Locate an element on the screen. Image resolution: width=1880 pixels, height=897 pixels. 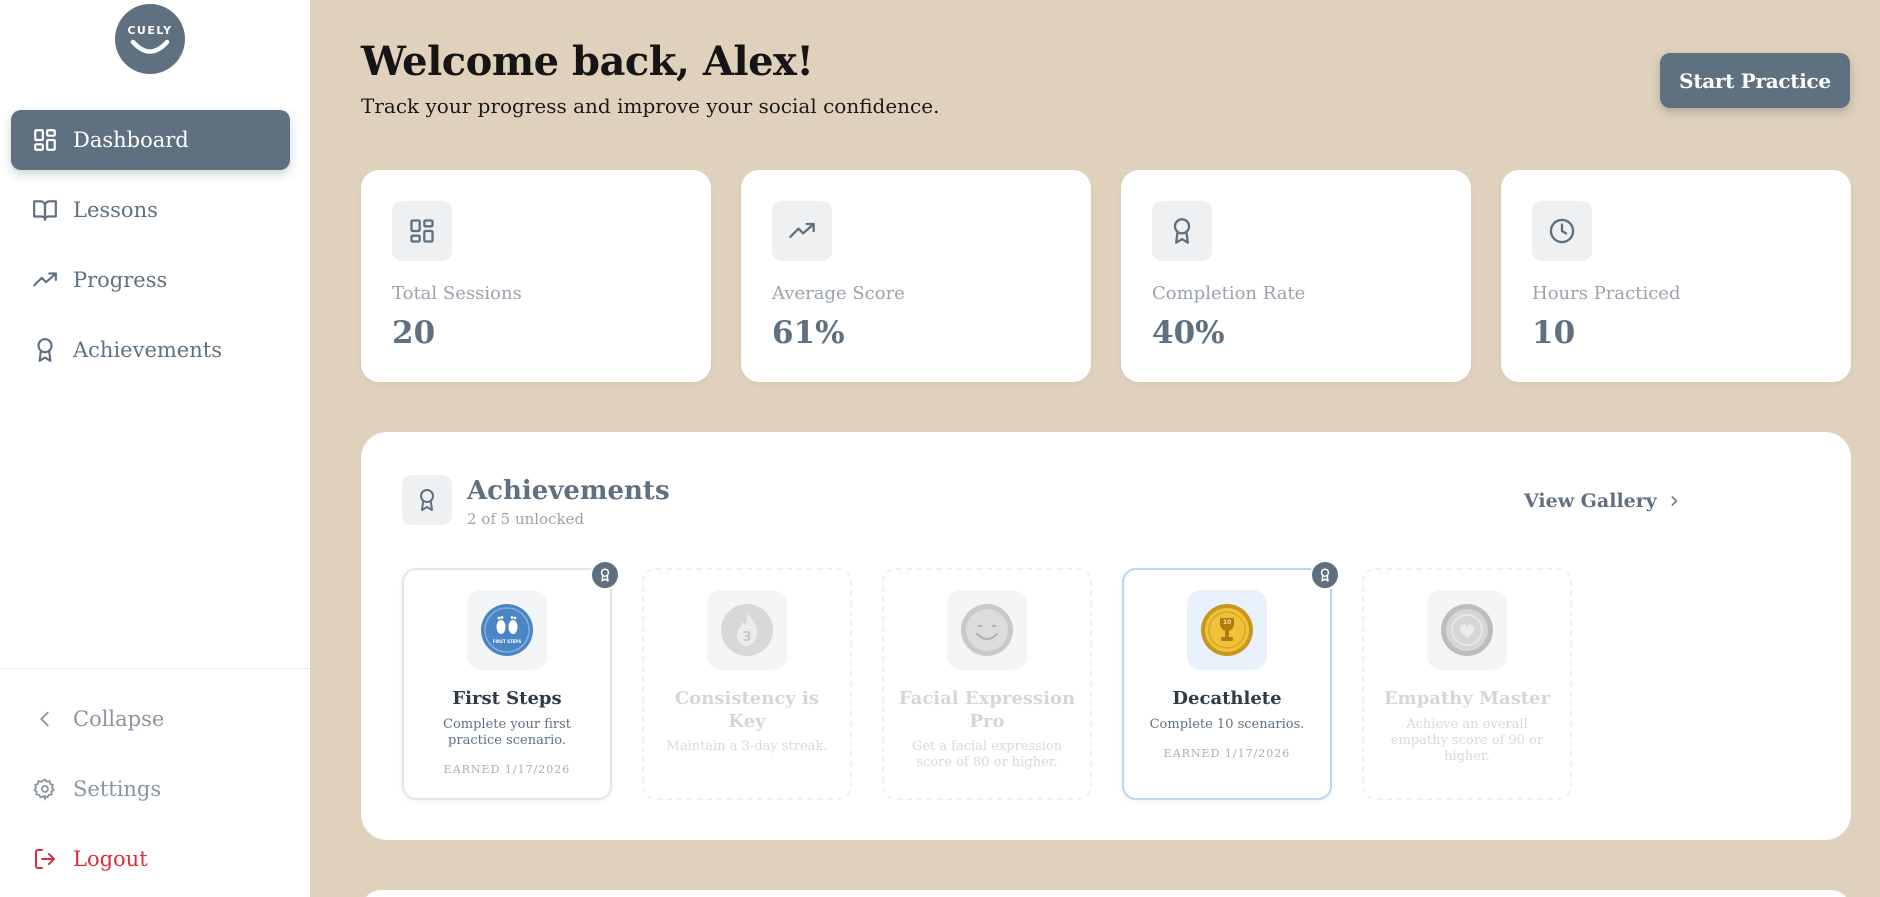
sidebar-item-lessons: Lessons is located at coordinates (150, 210).